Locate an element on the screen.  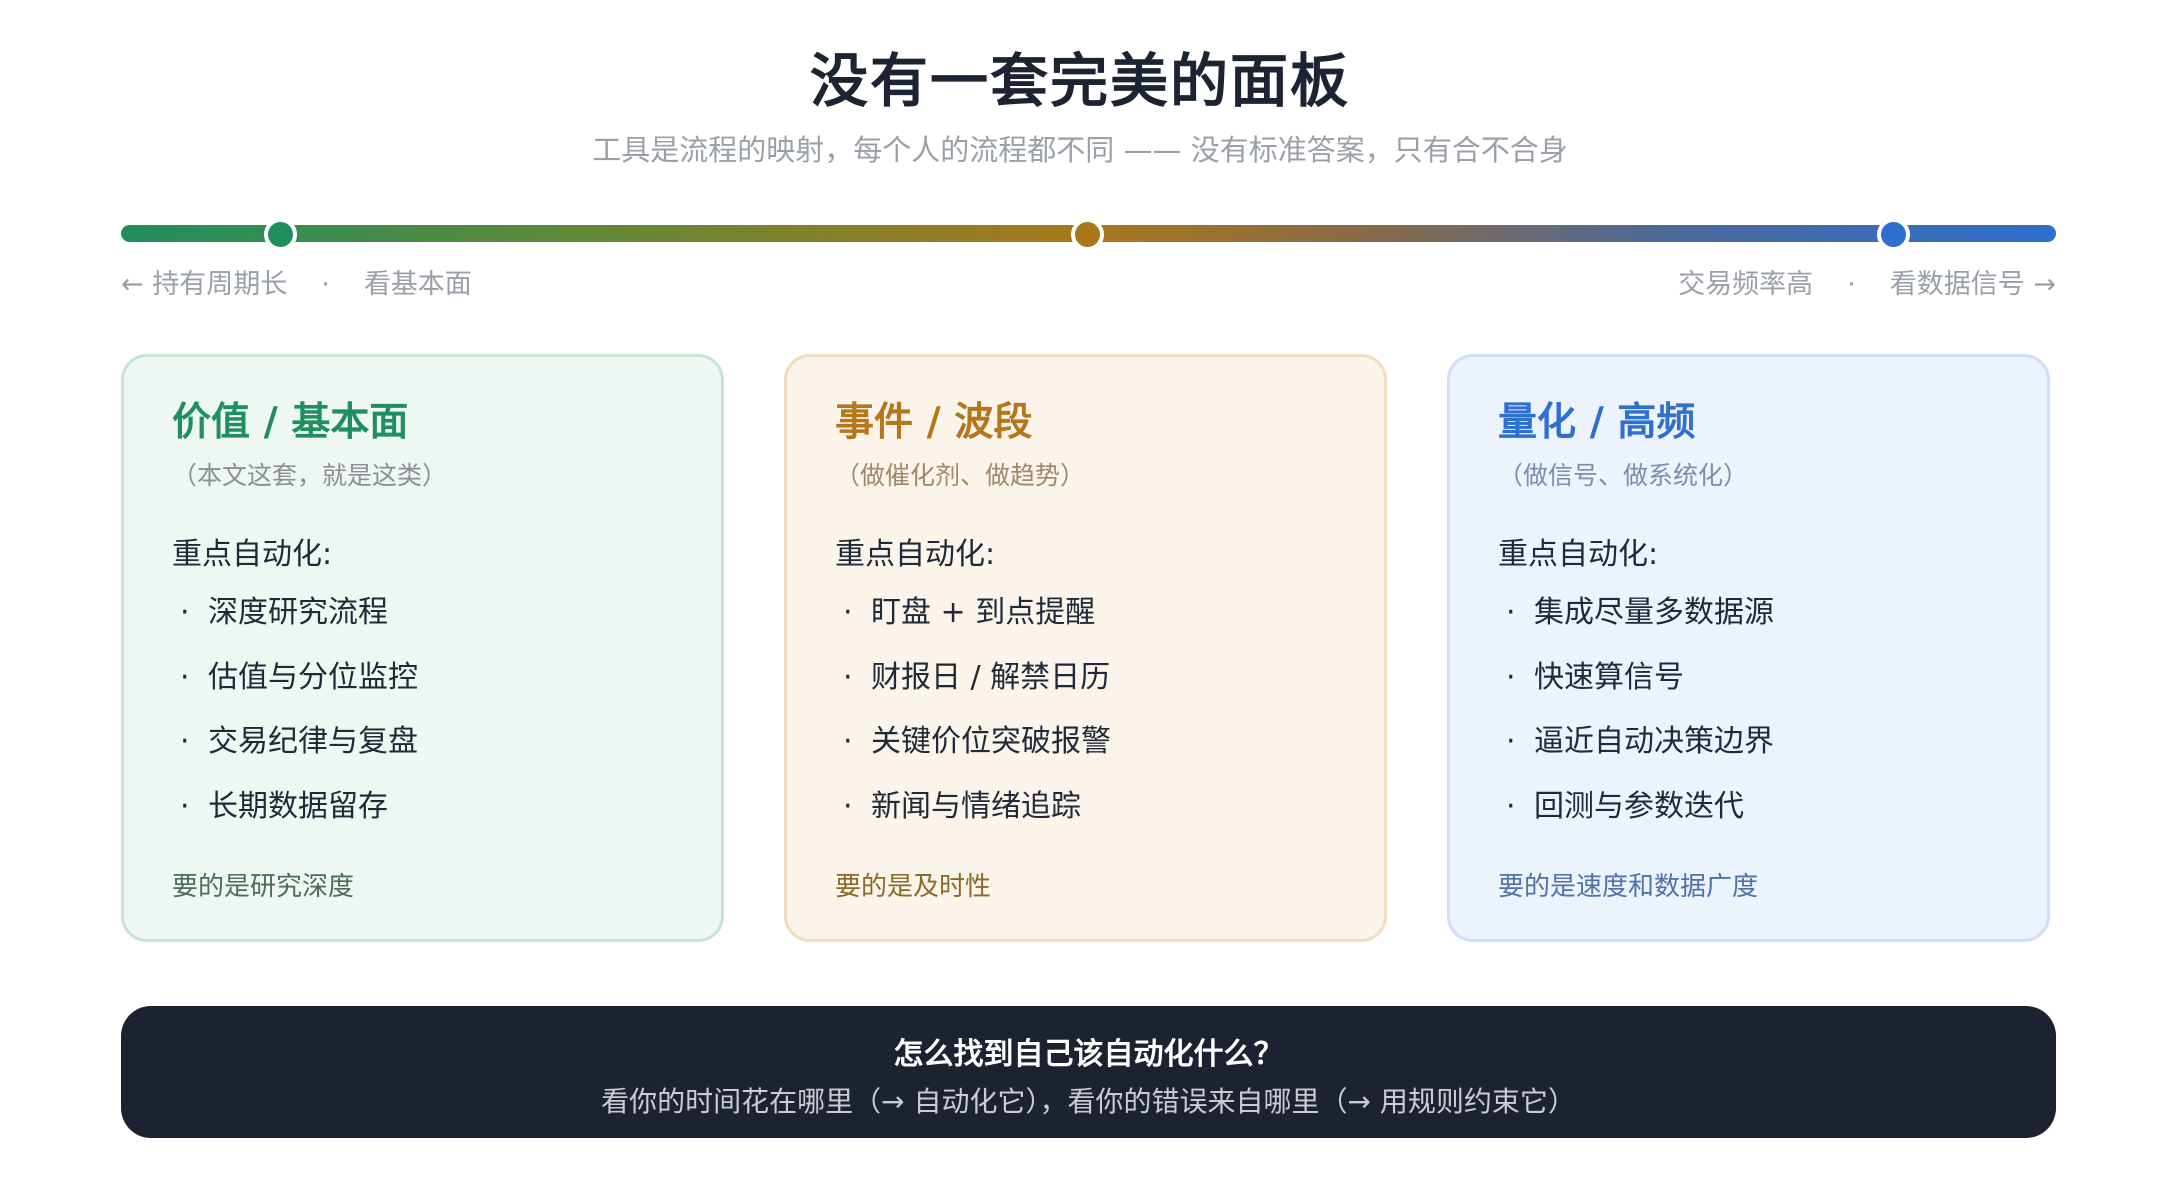
card-title: 事件 / 波段 is located at coordinates (934, 422).